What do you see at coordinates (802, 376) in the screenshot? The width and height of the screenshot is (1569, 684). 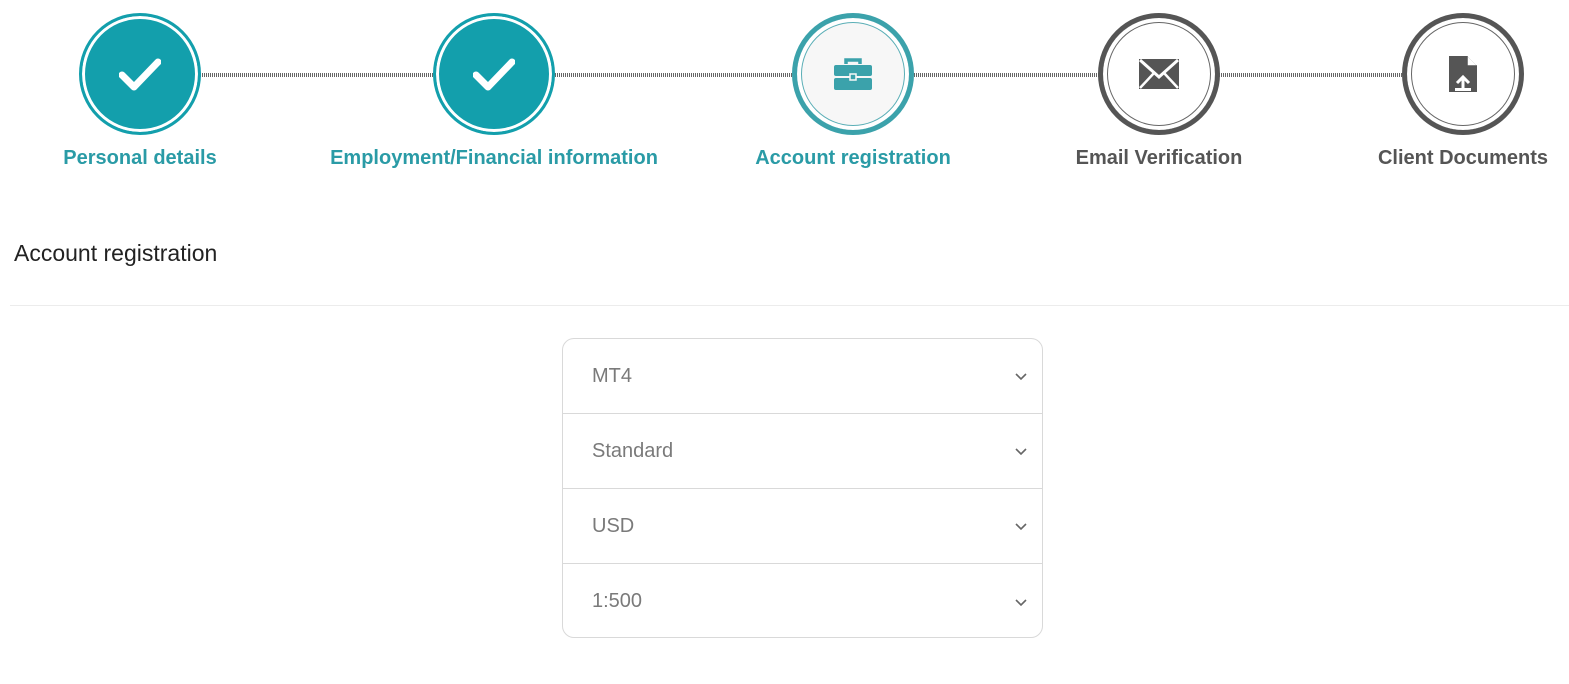 I see `platform-select: MT4` at bounding box center [802, 376].